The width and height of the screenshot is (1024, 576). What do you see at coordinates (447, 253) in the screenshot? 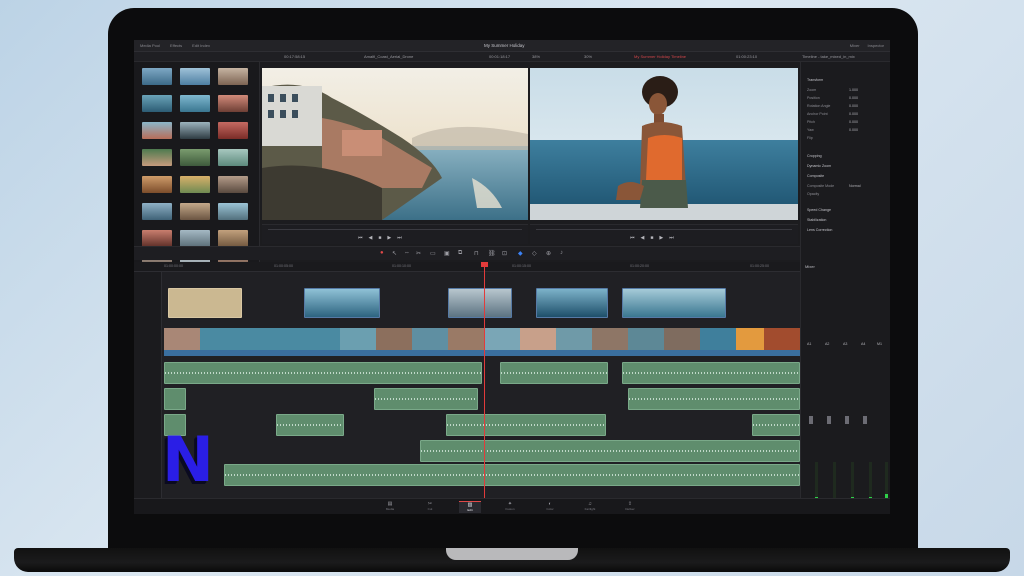
I see `overwrite-icon: ▣` at bounding box center [447, 253].